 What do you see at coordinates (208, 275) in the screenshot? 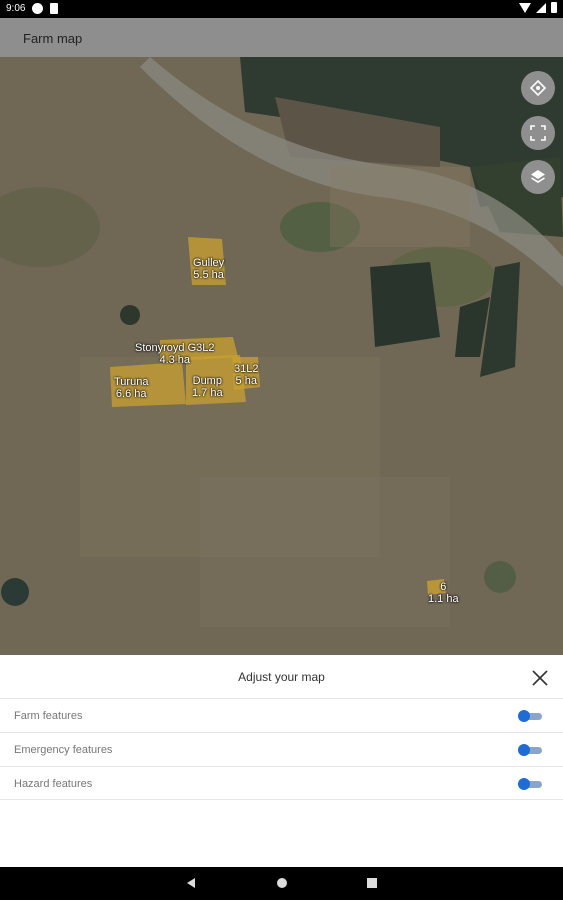
I see `parcel-area: 5.5 ha` at bounding box center [208, 275].